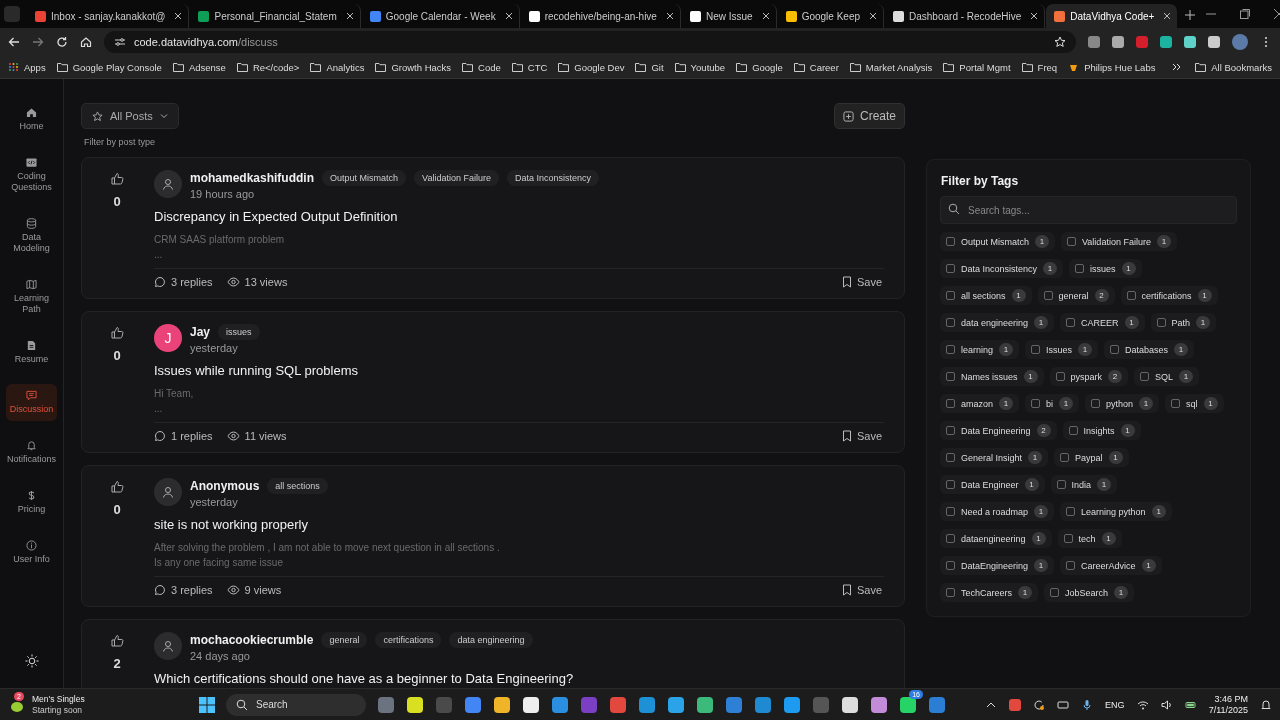  What do you see at coordinates (31, 661) in the screenshot?
I see `sun-icon` at bounding box center [31, 661].